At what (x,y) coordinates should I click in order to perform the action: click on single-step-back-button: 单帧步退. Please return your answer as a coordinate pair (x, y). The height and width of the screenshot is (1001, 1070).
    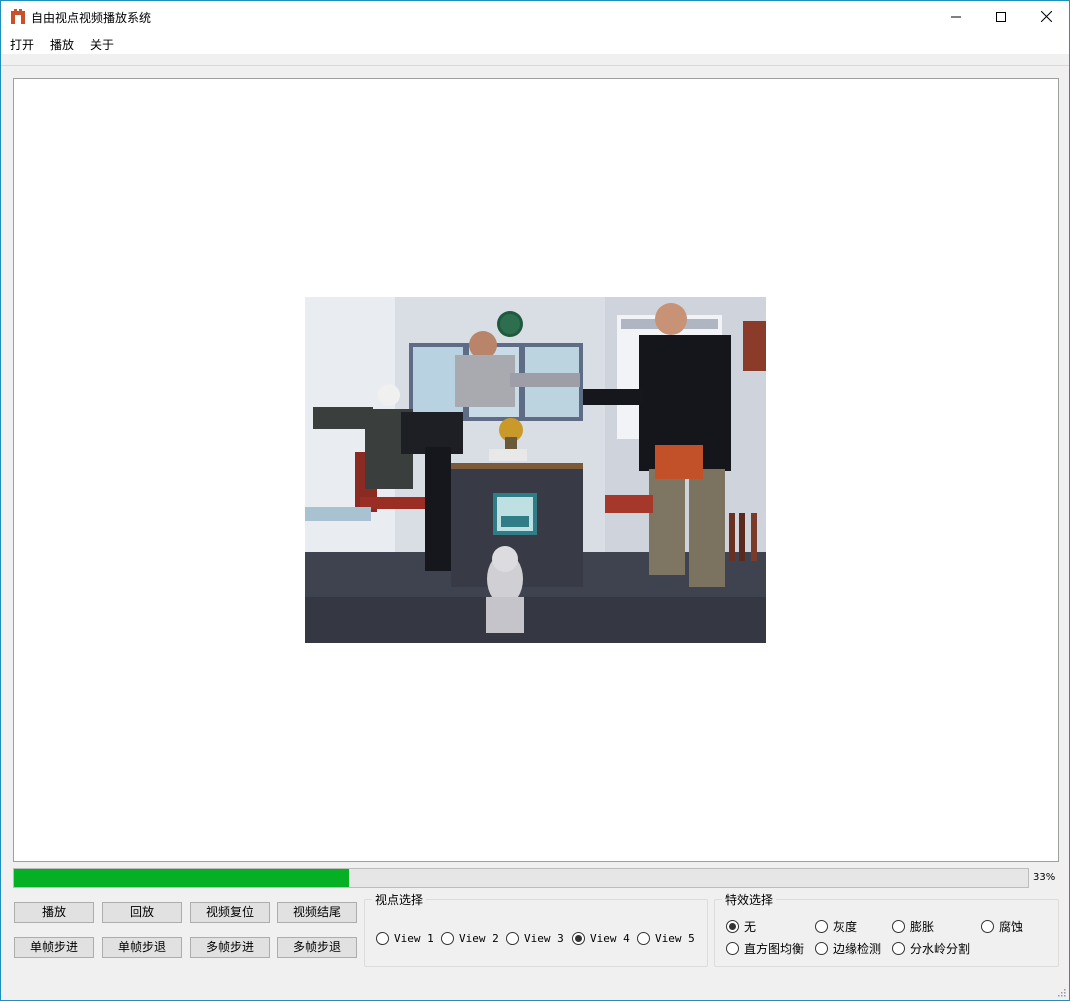
    Looking at the image, I should click on (142, 947).